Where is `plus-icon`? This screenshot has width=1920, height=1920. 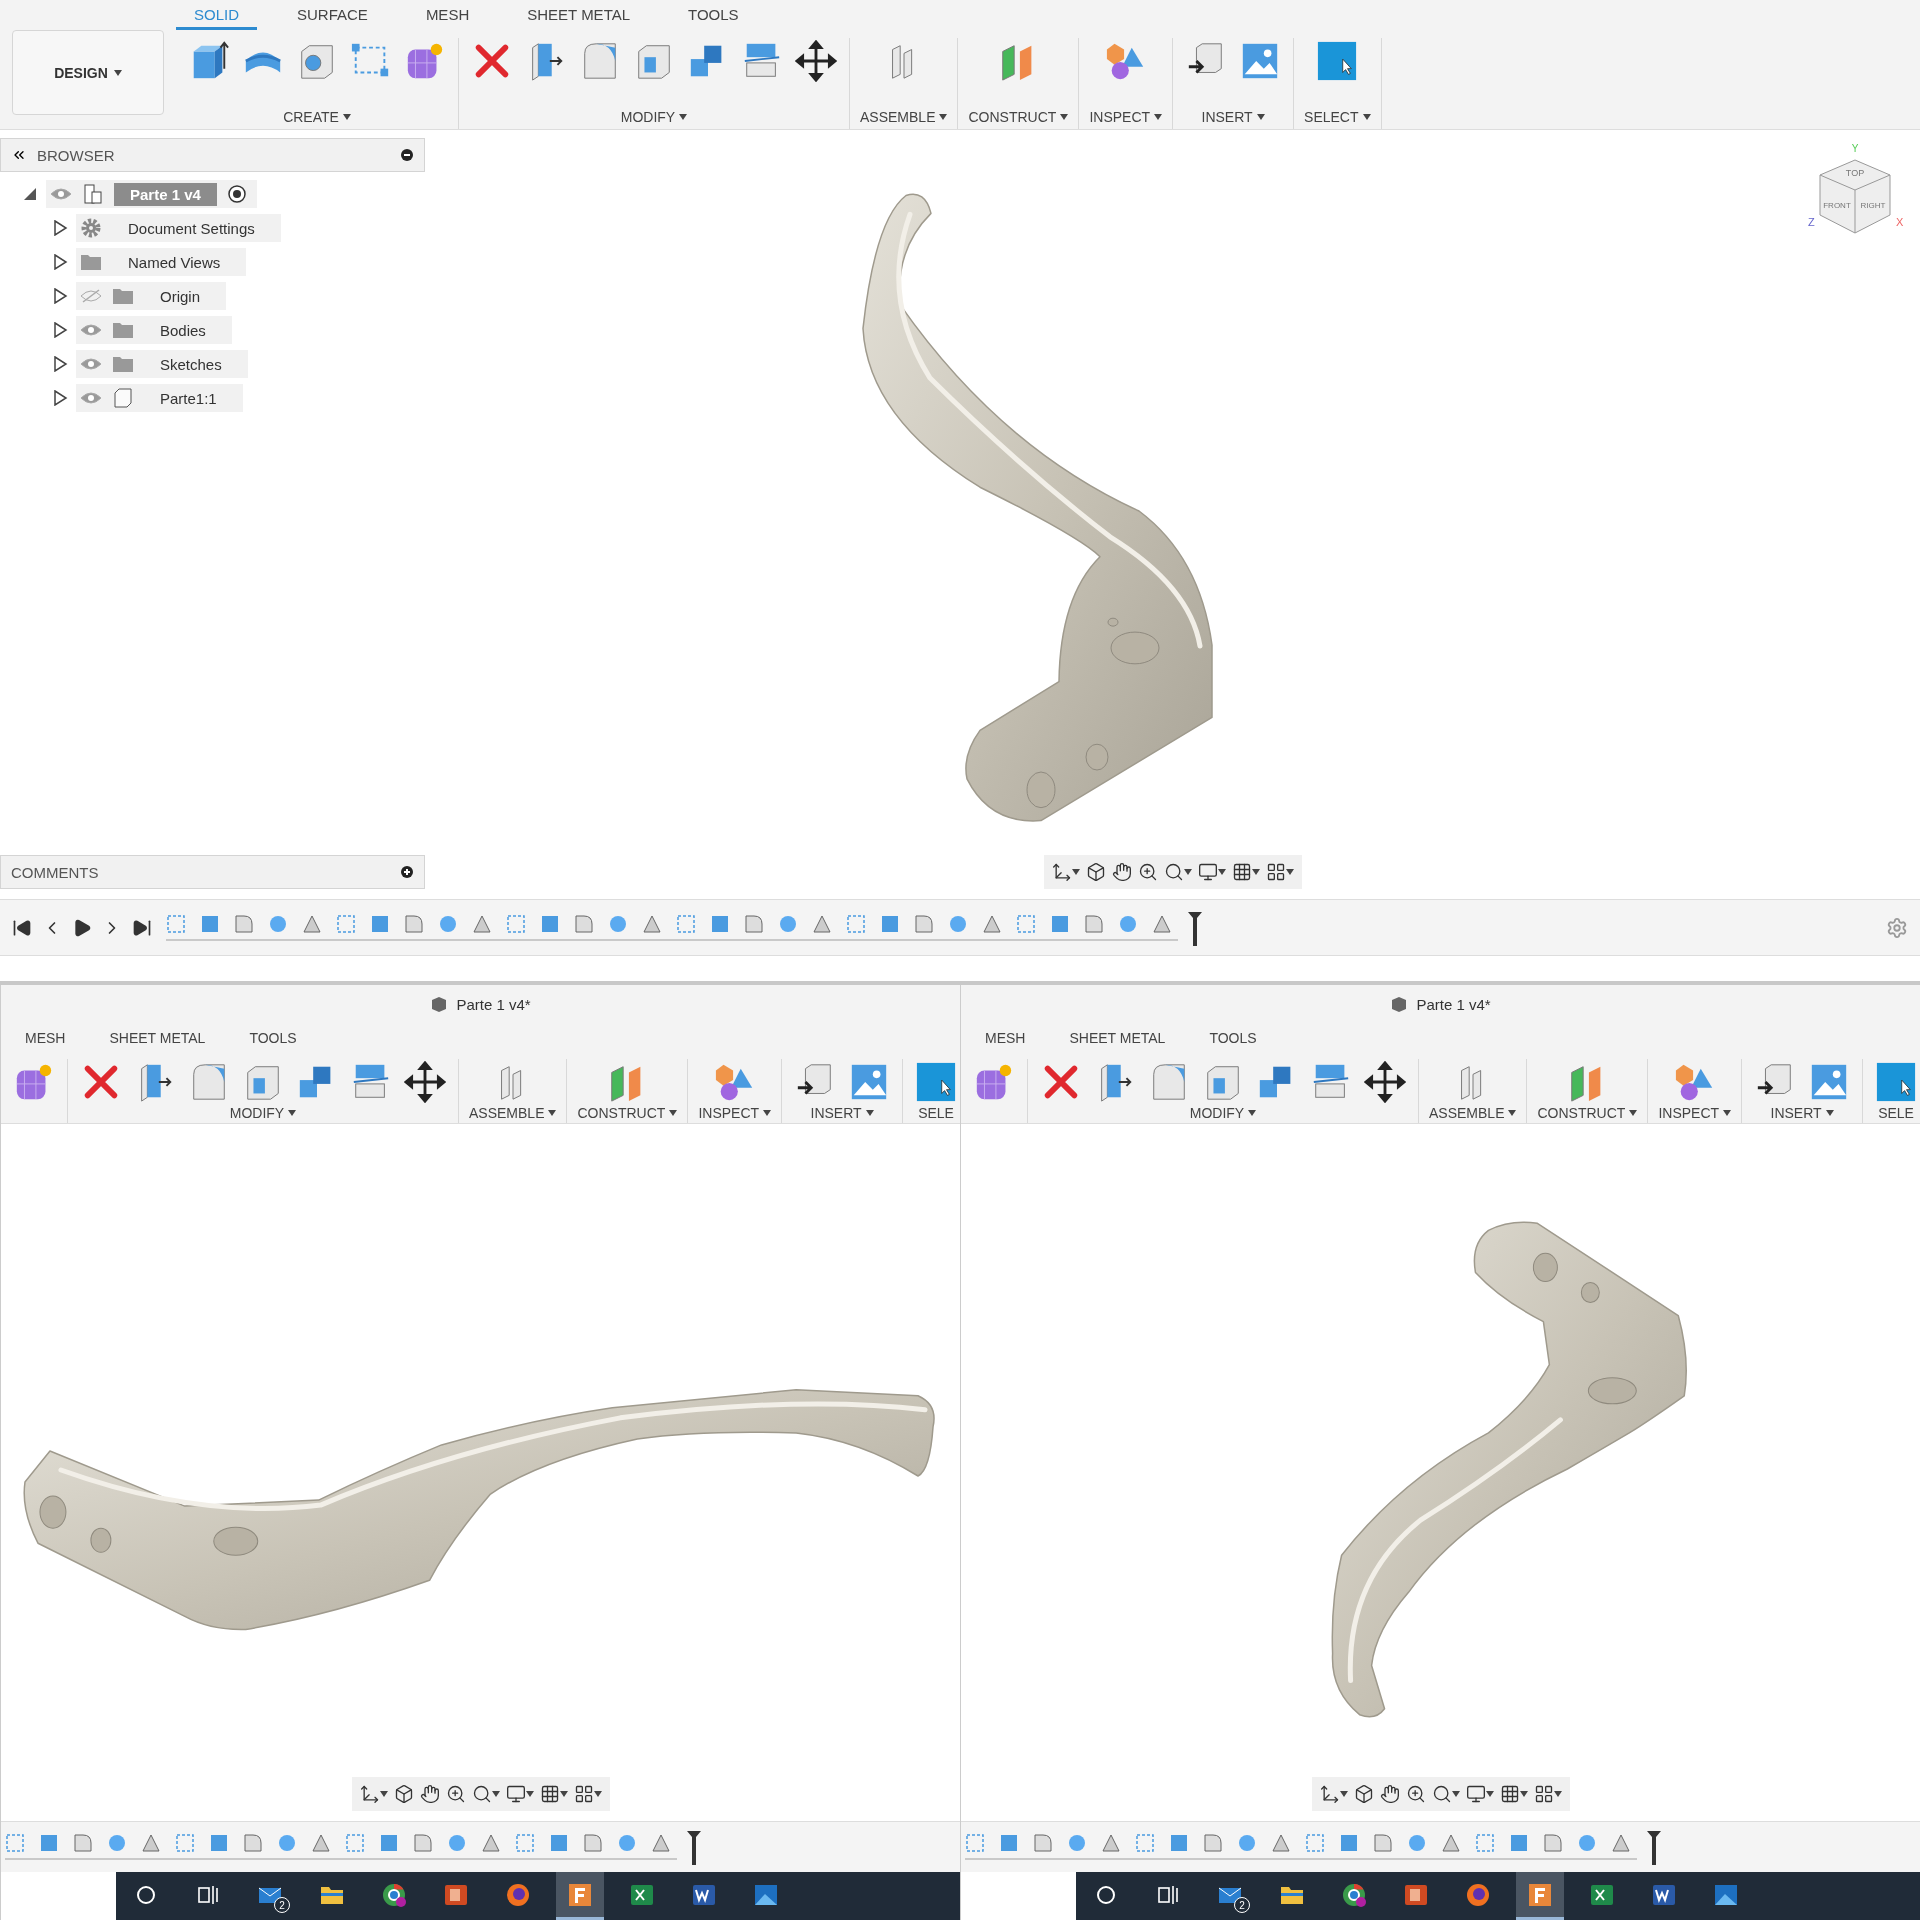
plus-icon is located at coordinates (407, 872).